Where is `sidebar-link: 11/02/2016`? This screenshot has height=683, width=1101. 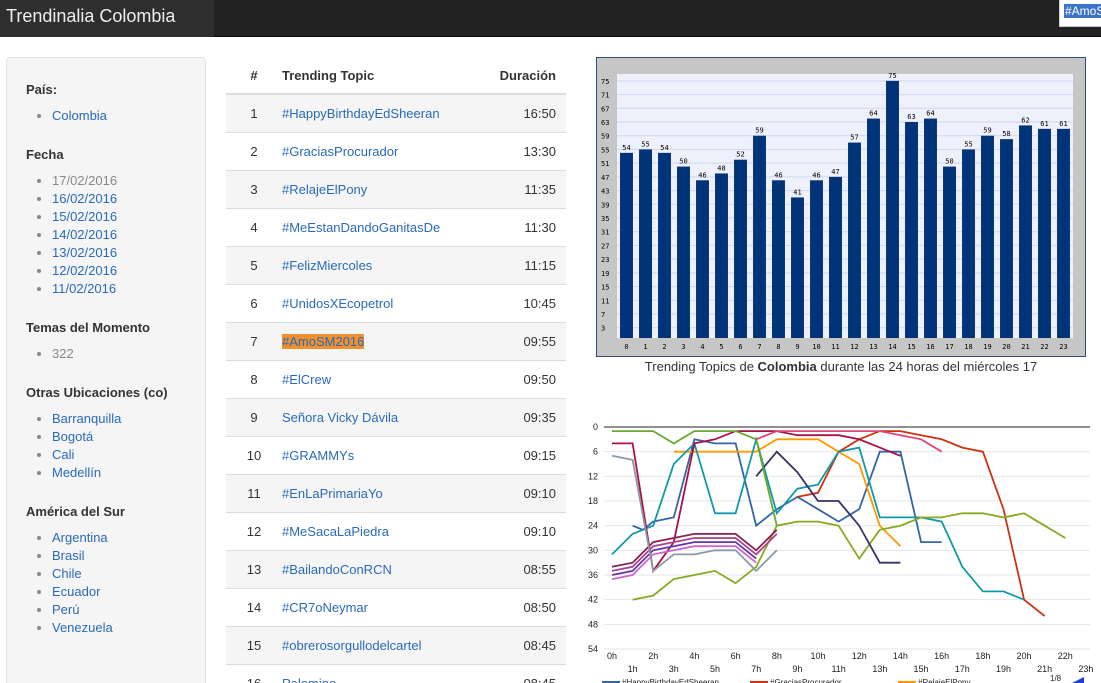
sidebar-link: 11/02/2016 is located at coordinates (84, 288).